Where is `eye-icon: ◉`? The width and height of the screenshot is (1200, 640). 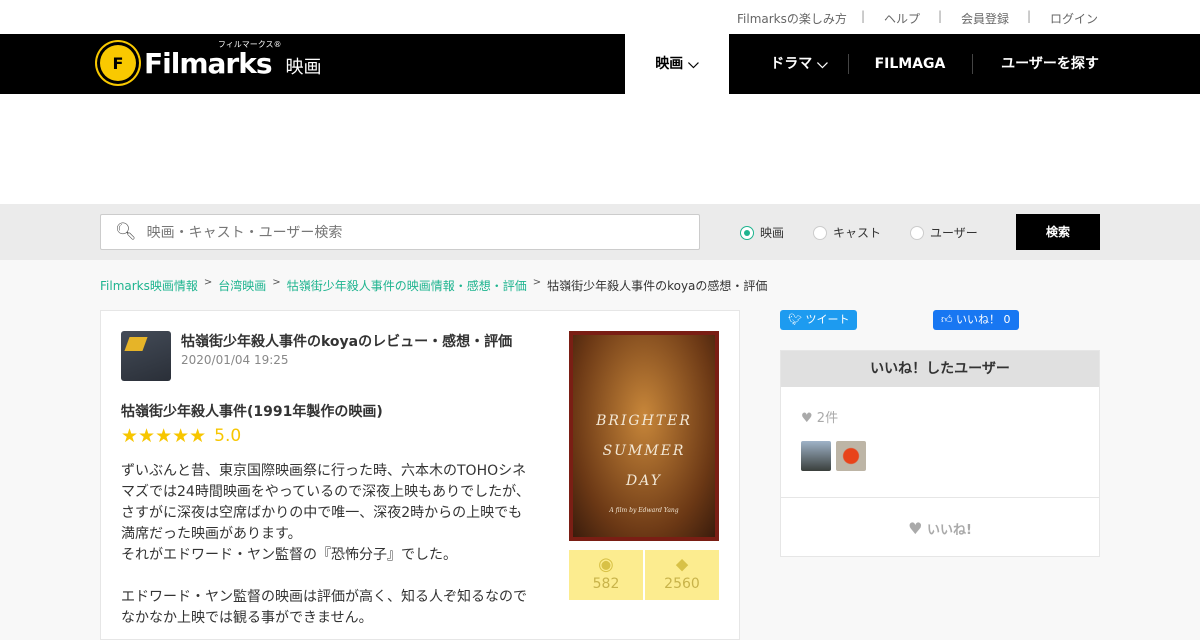
eye-icon: ◉ is located at coordinates (606, 564).